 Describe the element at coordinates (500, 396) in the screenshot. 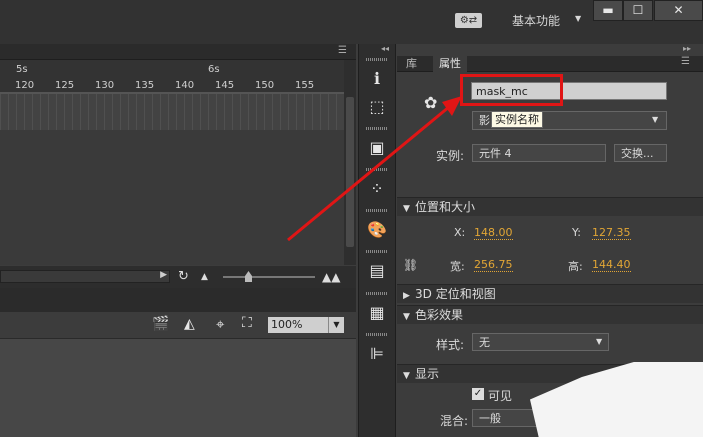

I see `visible-label: 可见` at that location.